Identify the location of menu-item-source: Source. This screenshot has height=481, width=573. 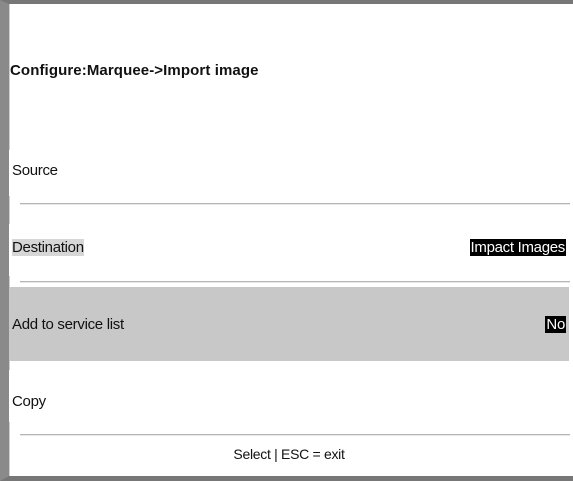
(289, 173).